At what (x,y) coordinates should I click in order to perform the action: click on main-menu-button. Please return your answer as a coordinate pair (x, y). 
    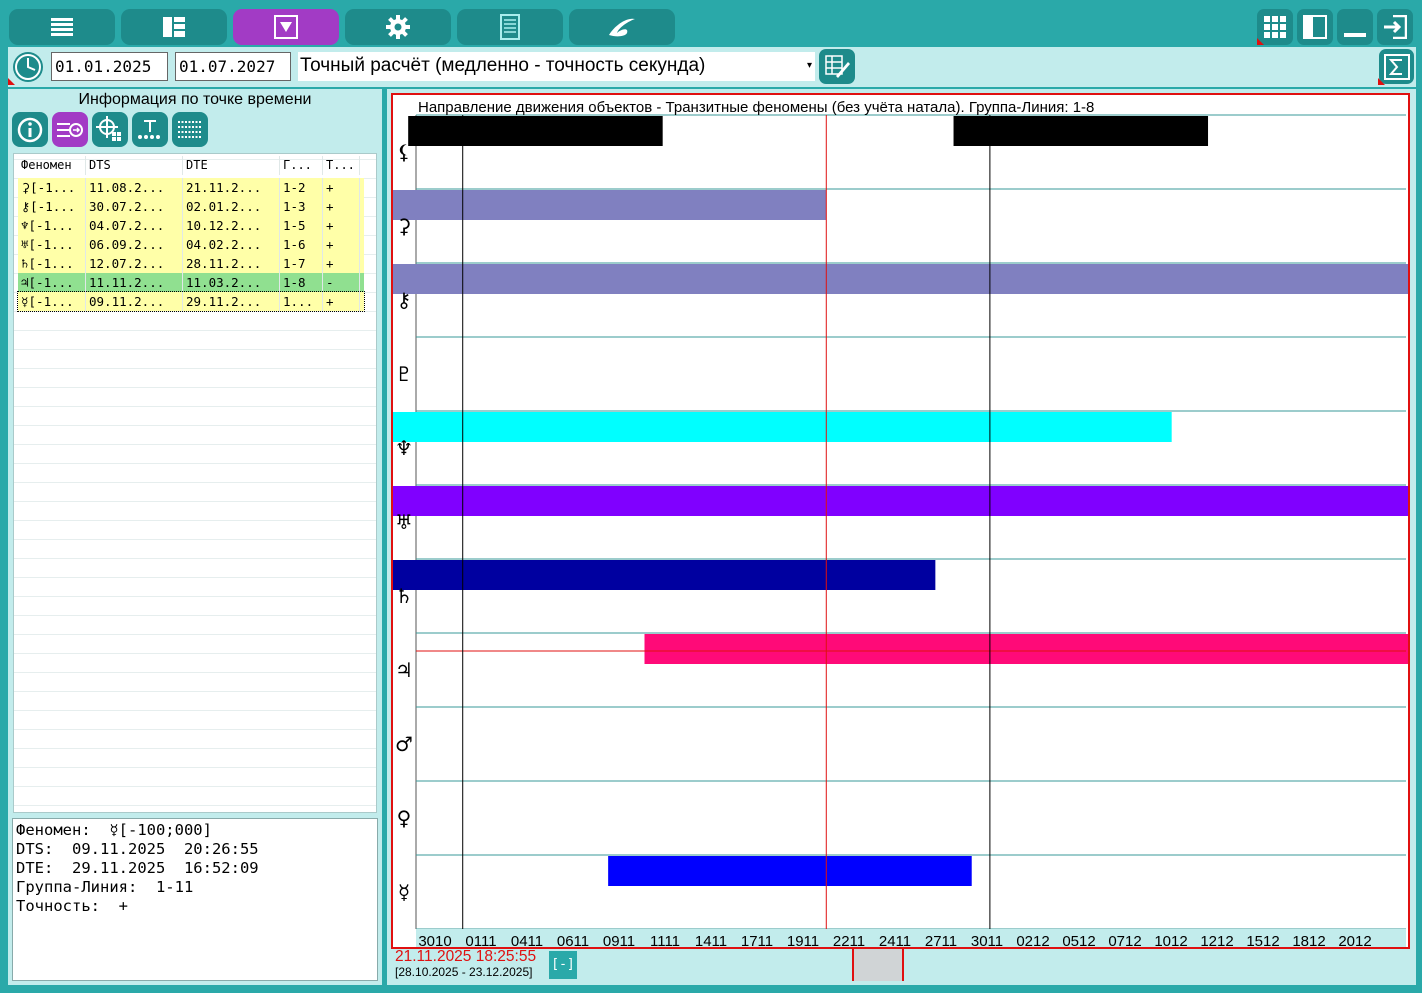
    Looking at the image, I should click on (62, 27).